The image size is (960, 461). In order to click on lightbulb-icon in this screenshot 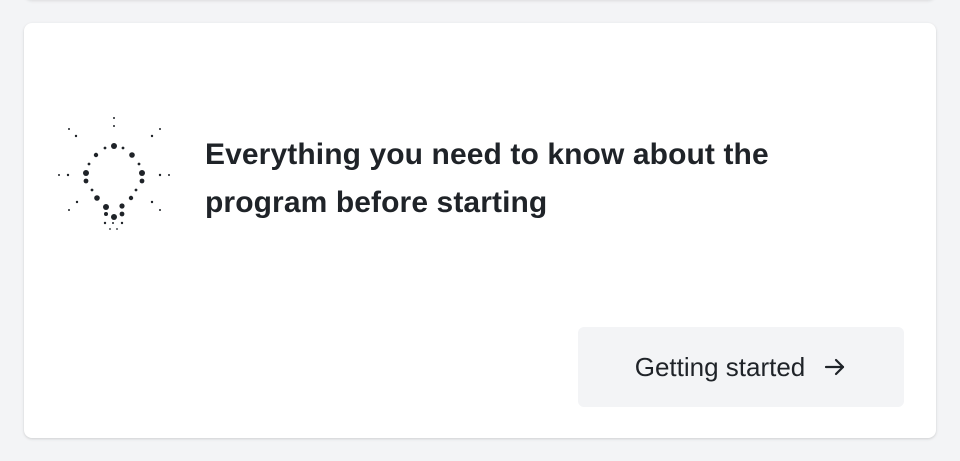, I will do `click(116, 175)`.